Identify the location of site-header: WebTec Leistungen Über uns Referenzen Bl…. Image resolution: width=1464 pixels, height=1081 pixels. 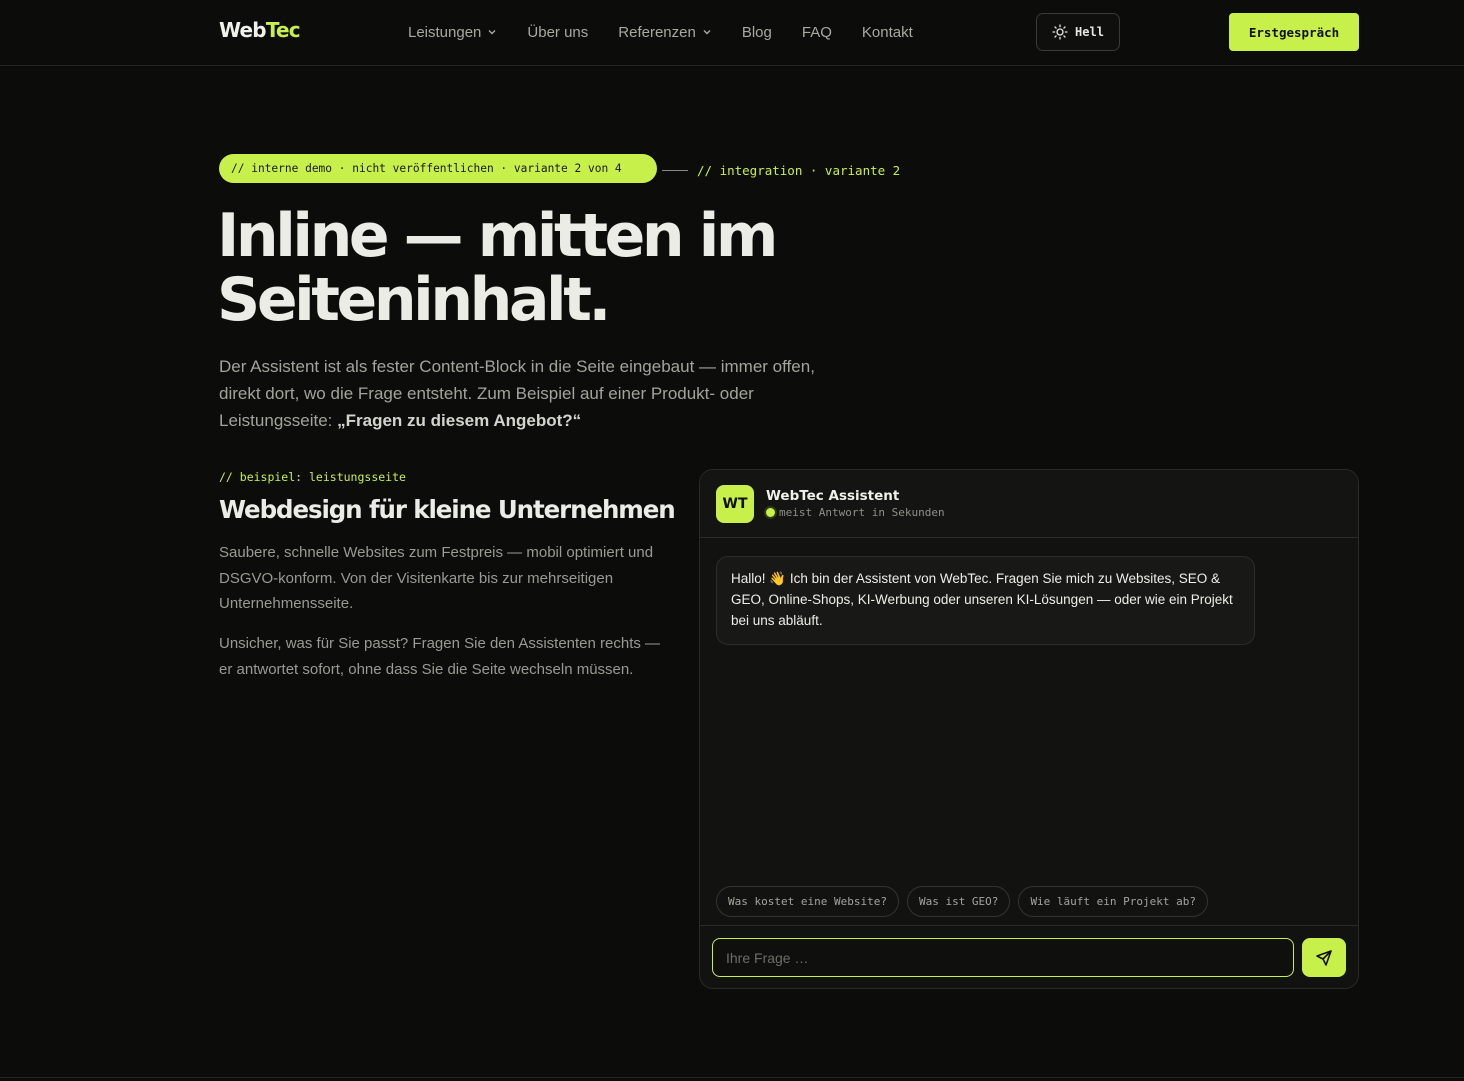
(732, 33).